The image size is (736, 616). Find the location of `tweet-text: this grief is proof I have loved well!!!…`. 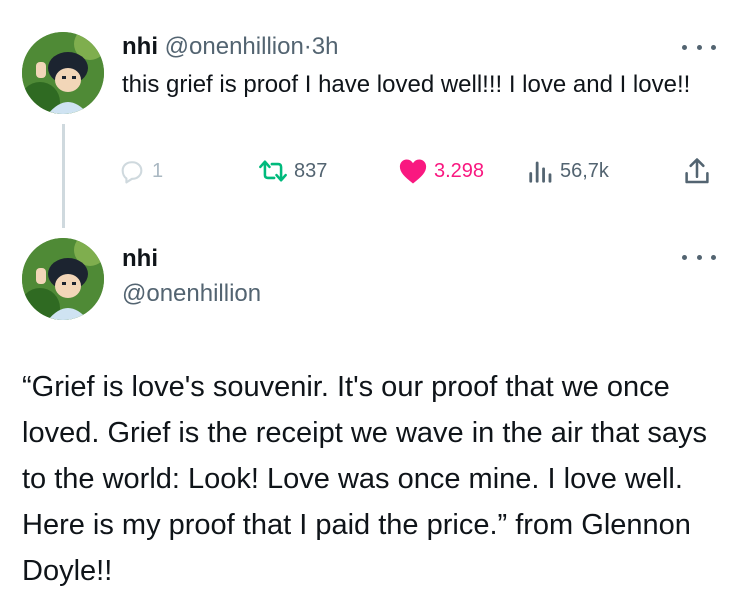

tweet-text: this grief is proof I have loved well!!!… is located at coordinates (406, 84).